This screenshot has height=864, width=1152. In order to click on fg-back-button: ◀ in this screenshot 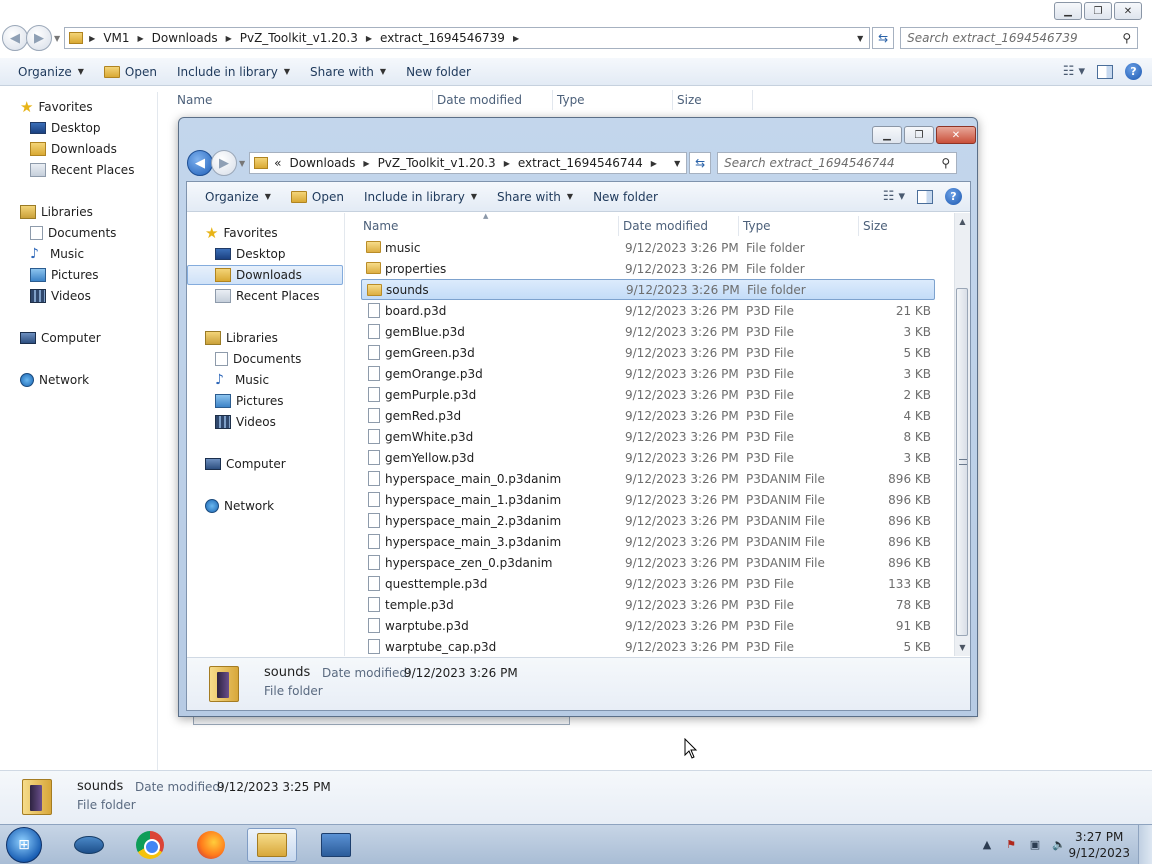, I will do `click(200, 163)`.